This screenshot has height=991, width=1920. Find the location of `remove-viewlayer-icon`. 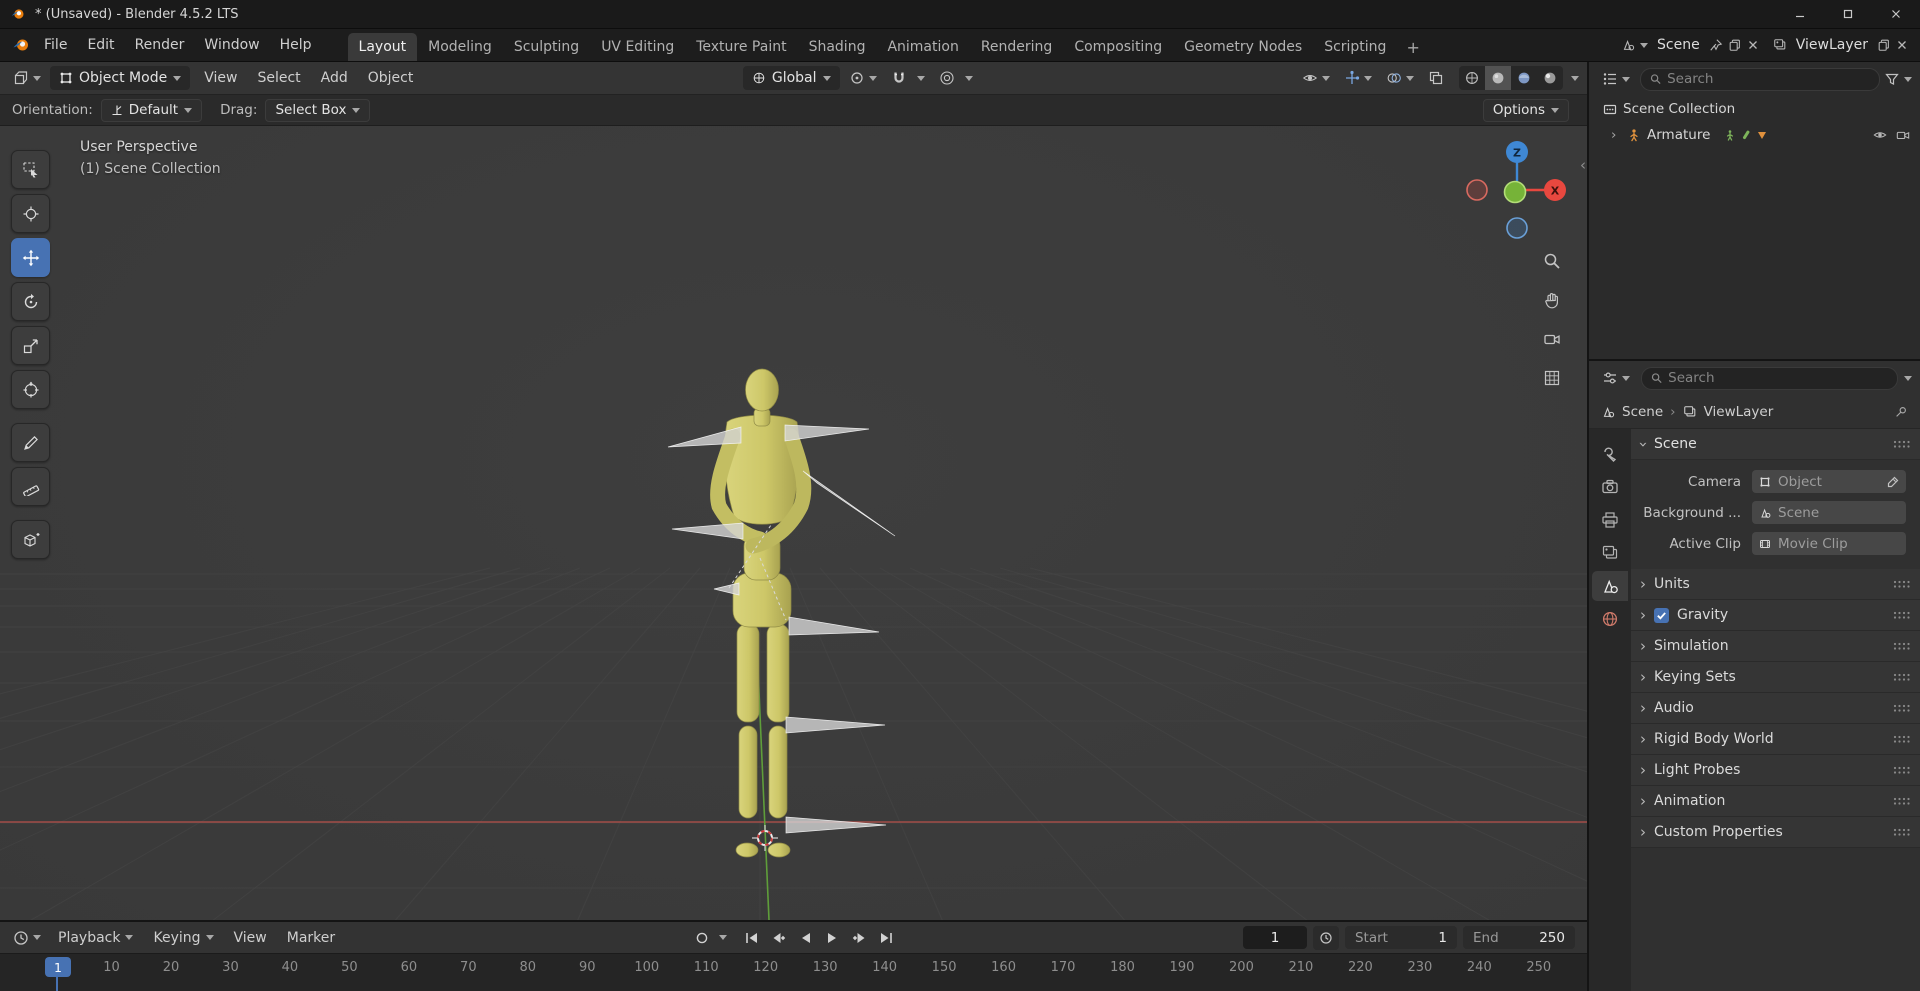

remove-viewlayer-icon is located at coordinates (1902, 45).